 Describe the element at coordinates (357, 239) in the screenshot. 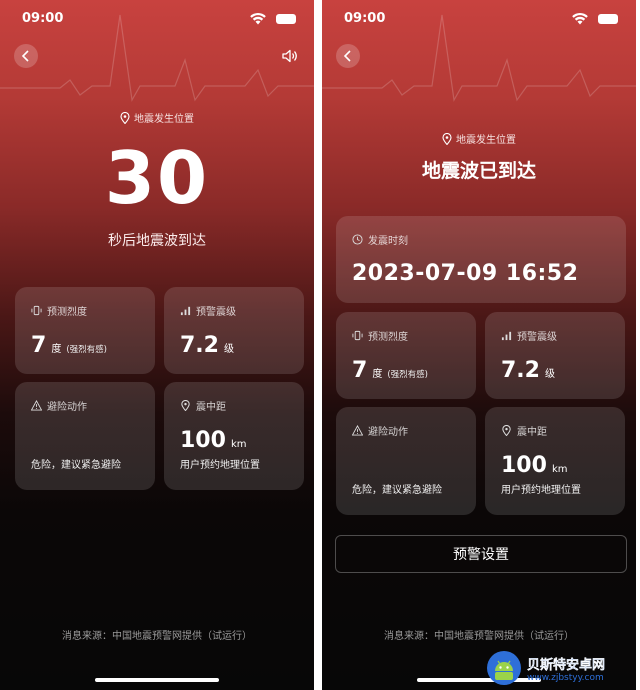

I see `clock-icon` at that location.